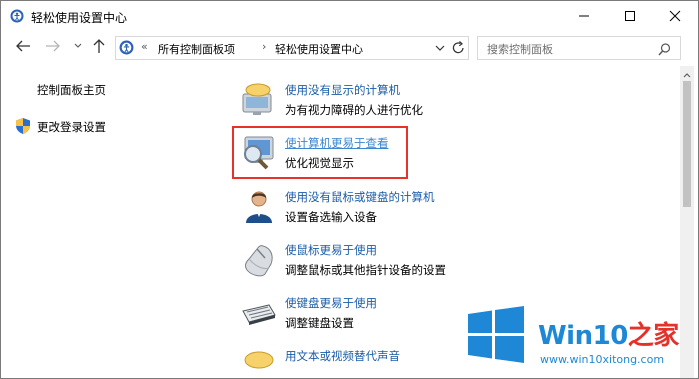 The width and height of the screenshot is (699, 379). I want to click on maximize-button, so click(630, 16).